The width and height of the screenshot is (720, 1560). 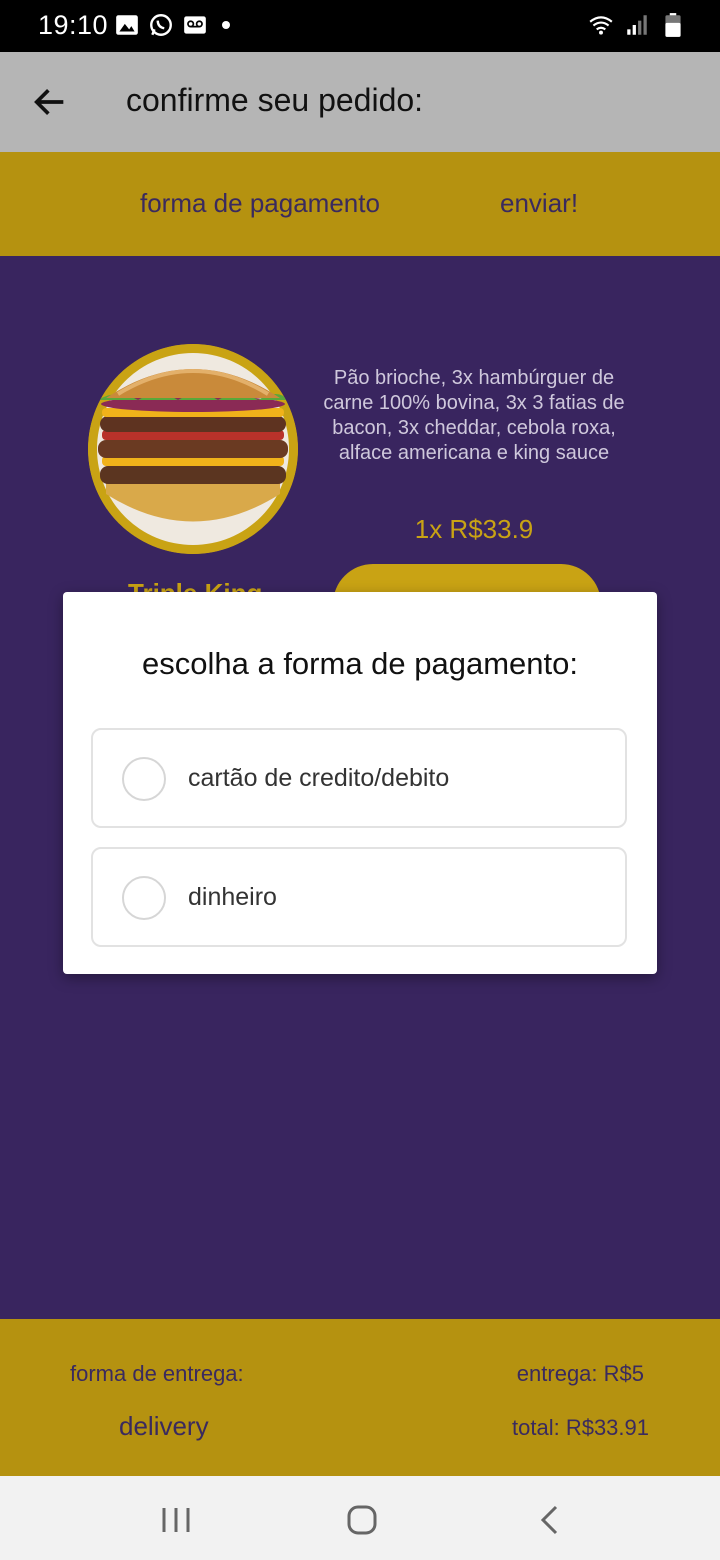 What do you see at coordinates (359, 897) in the screenshot?
I see `payment-option-cash: dinheiro` at bounding box center [359, 897].